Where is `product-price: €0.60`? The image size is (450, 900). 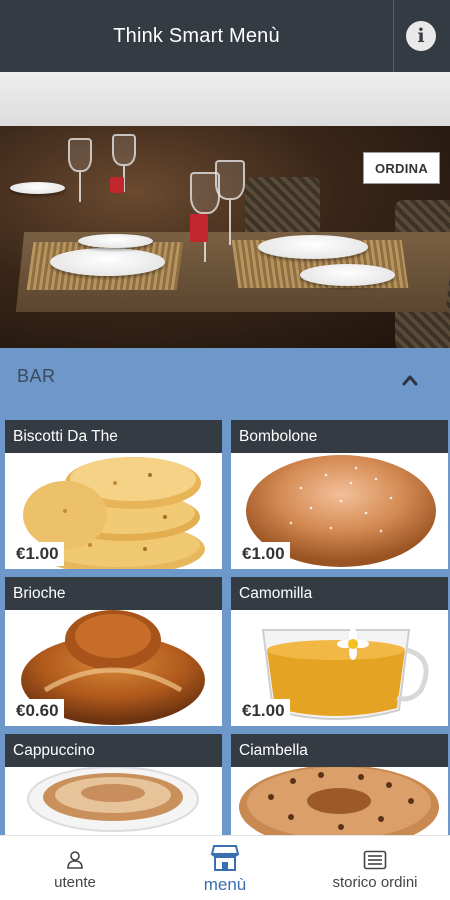
product-price: €0.60 is located at coordinates (37, 711).